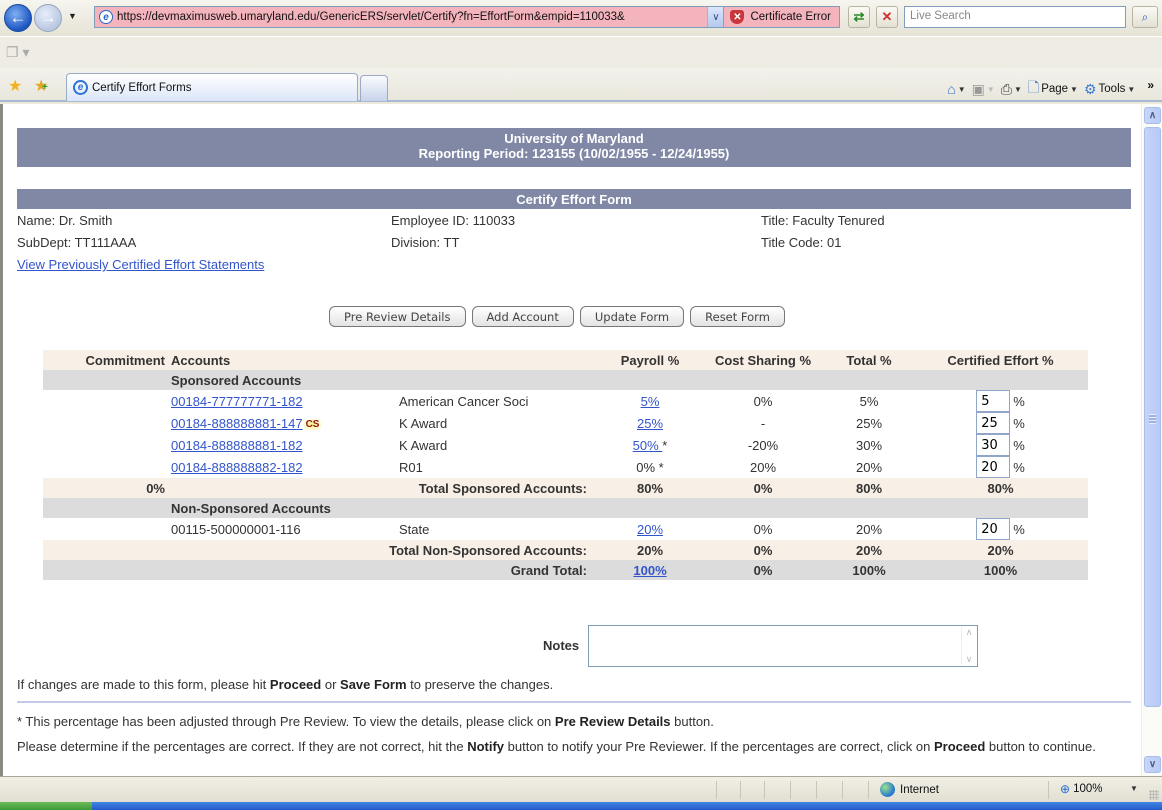  I want to click on account-link: 00184-888888881-182, so click(237, 445).